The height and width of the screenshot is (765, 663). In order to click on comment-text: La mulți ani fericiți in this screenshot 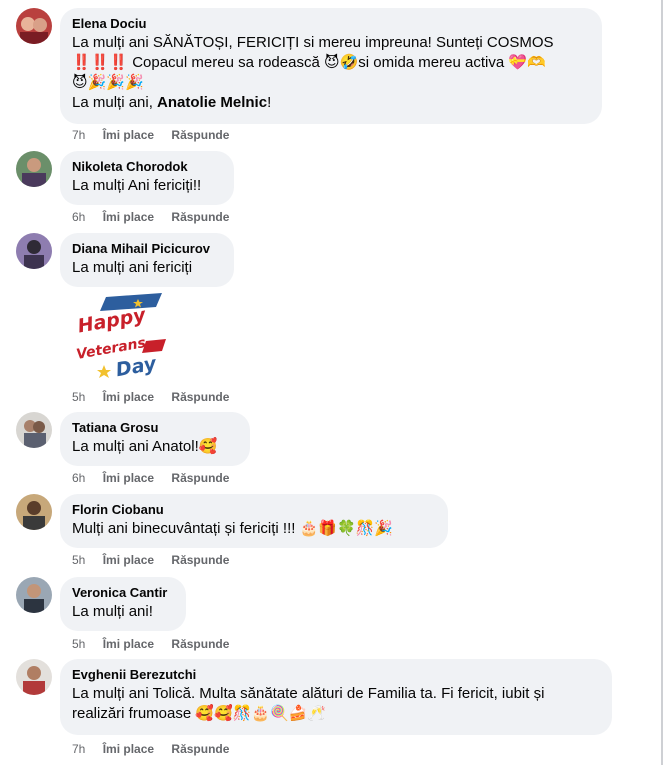, I will do `click(132, 267)`.